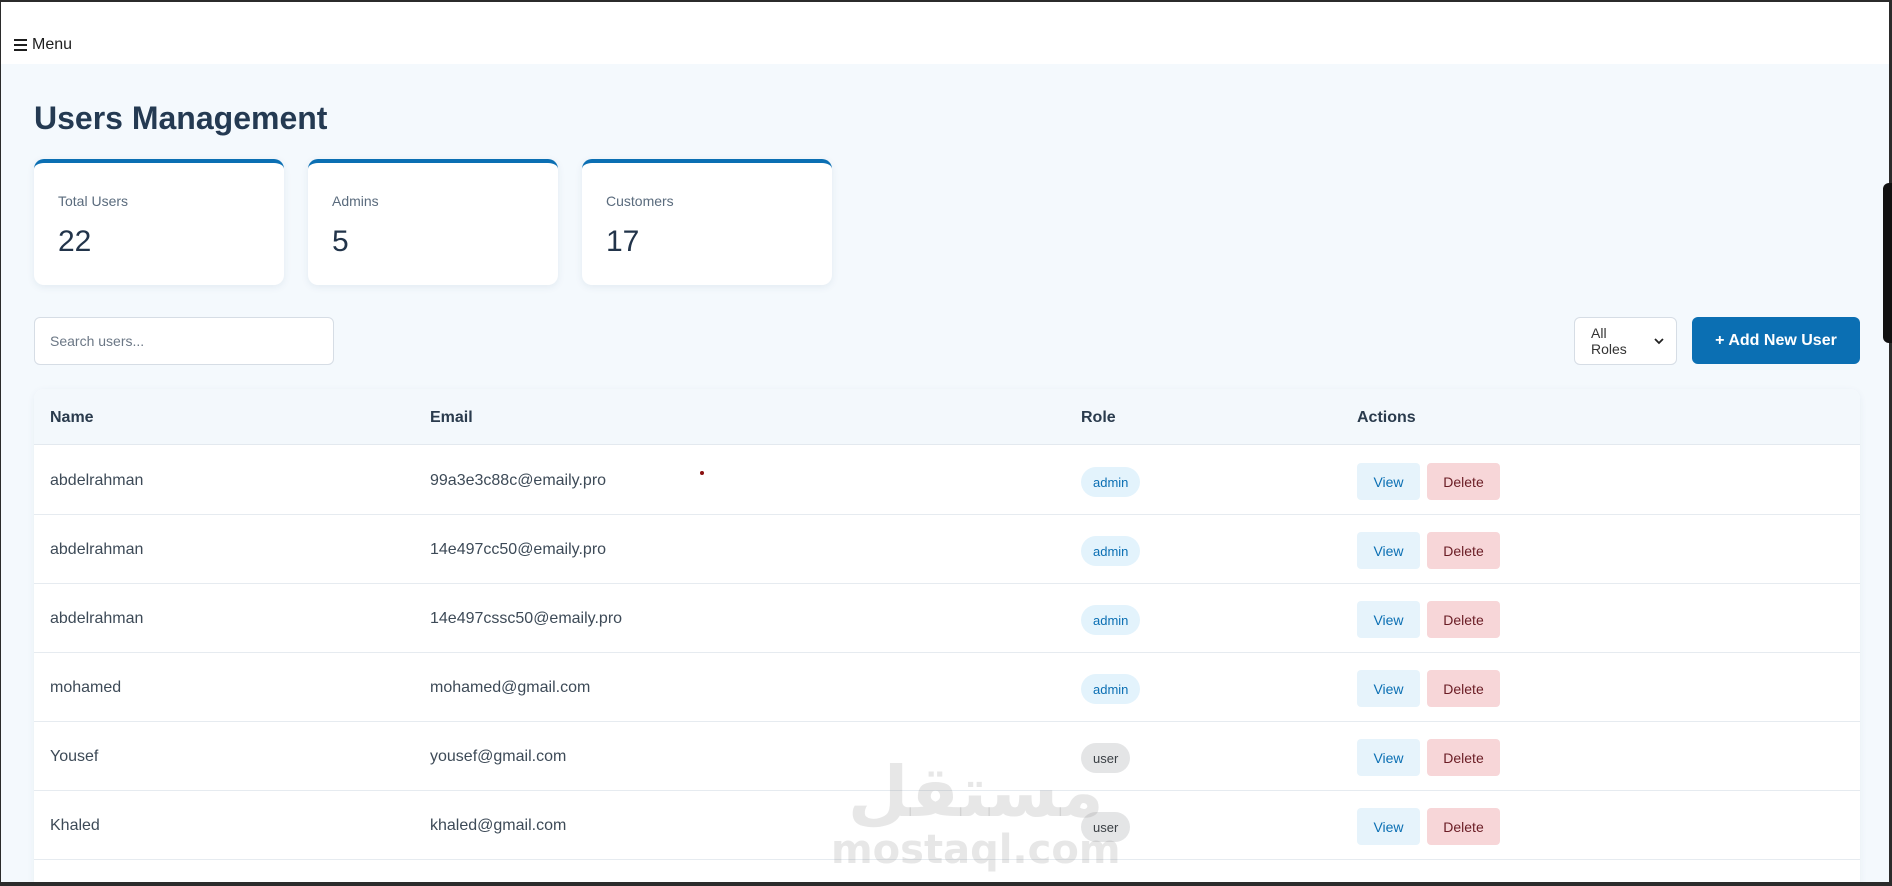 The height and width of the screenshot is (886, 1892). I want to click on stat-card-customers: Customers 17, so click(707, 222).